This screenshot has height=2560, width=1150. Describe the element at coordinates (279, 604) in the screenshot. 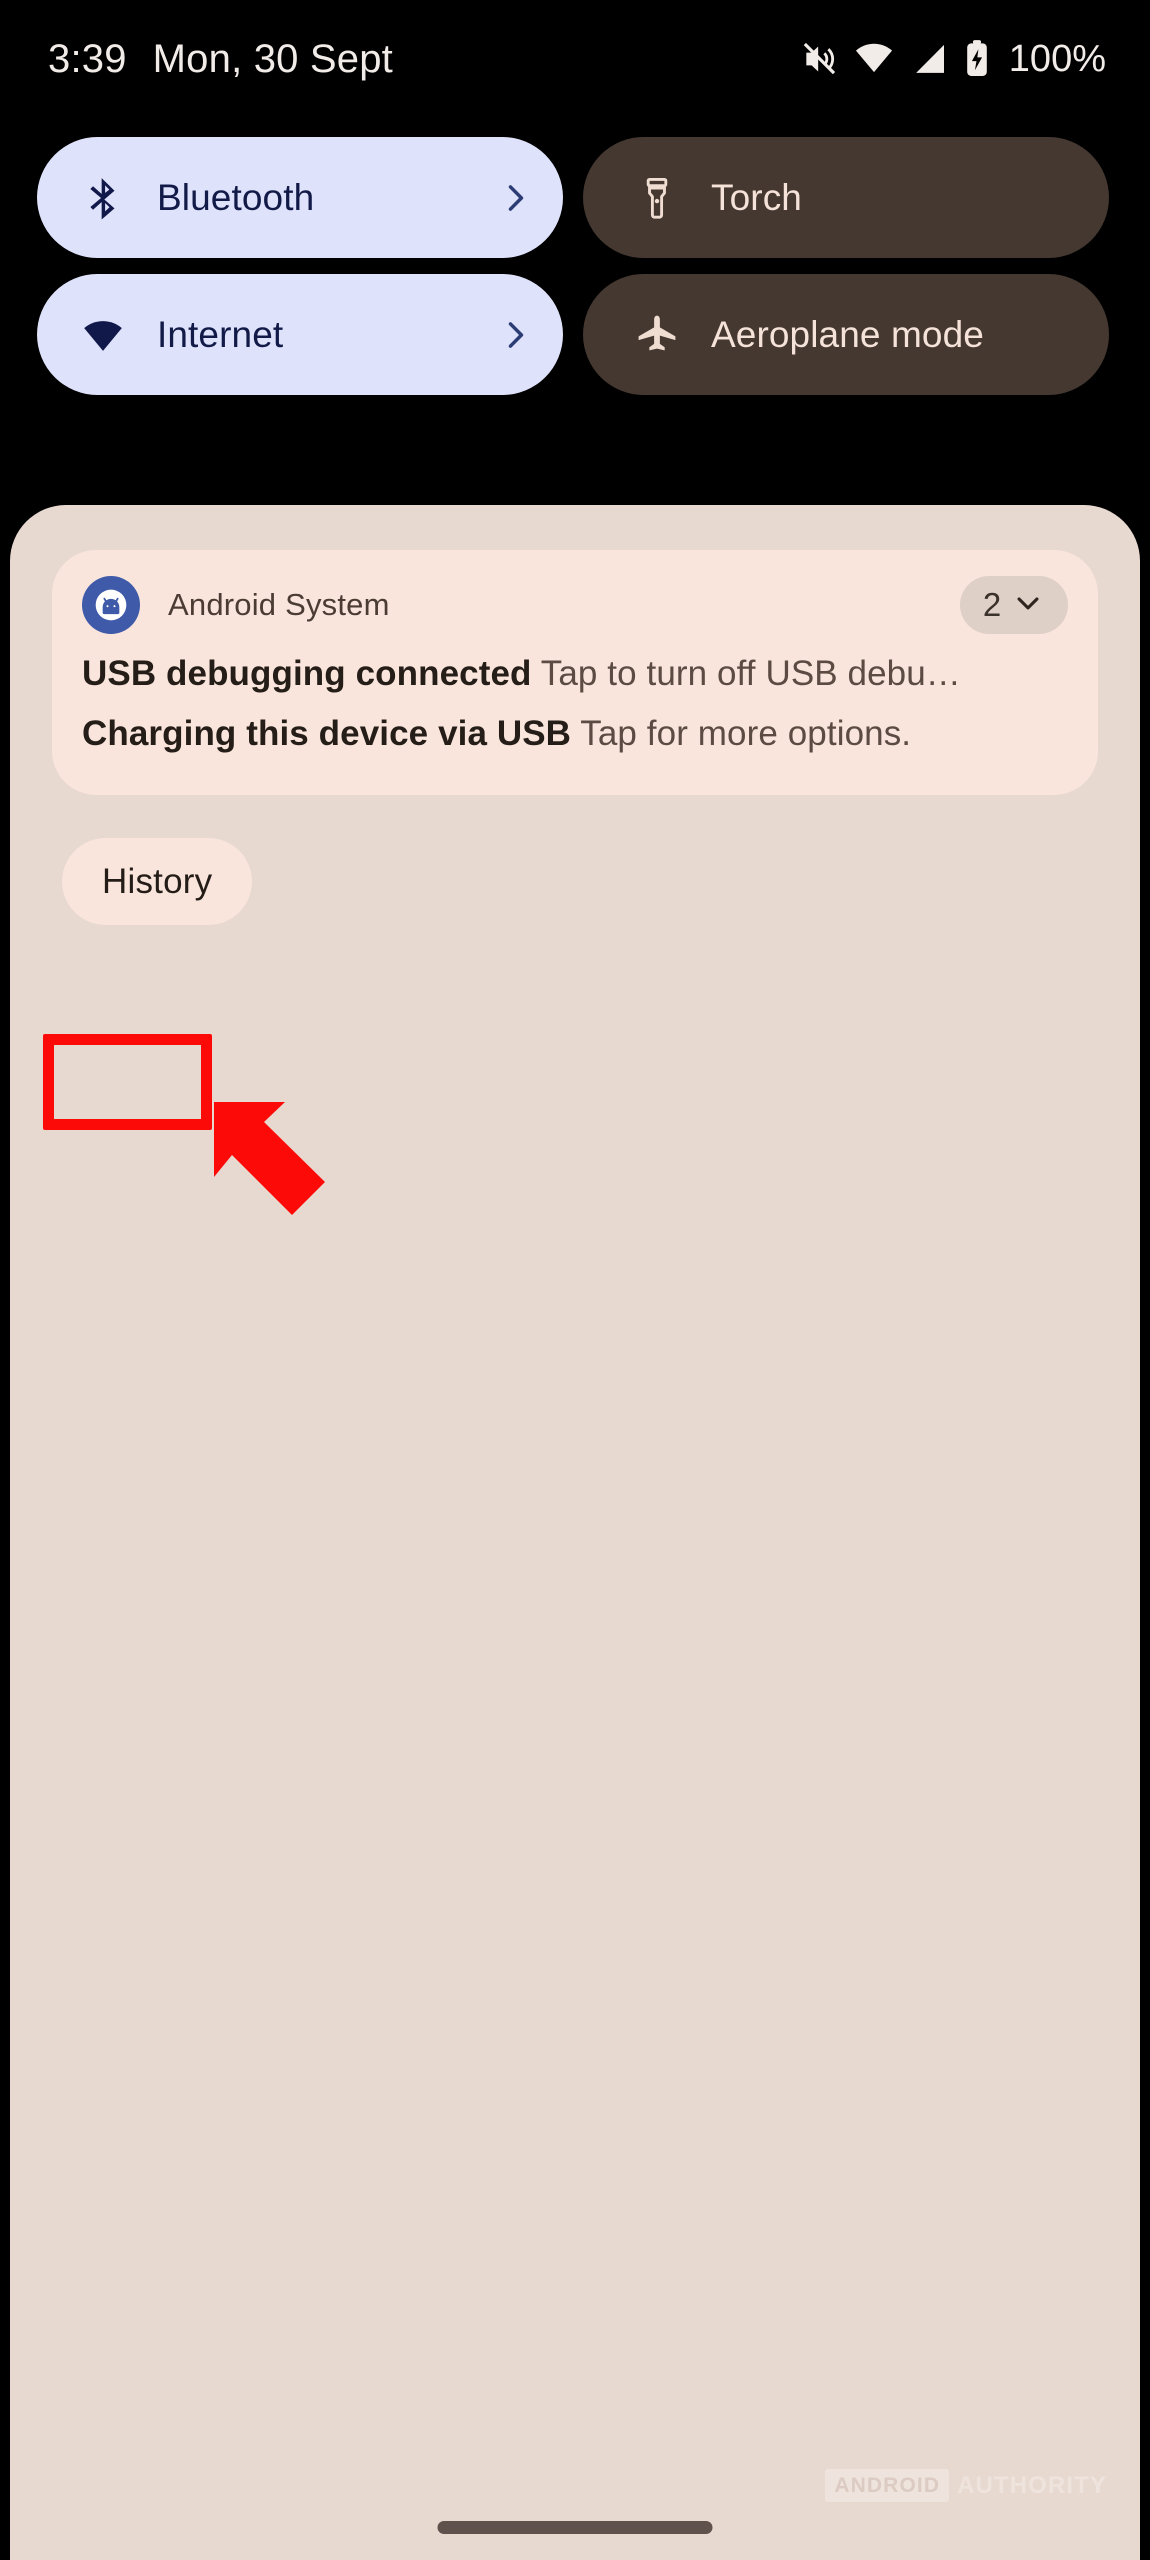

I see `notification-app-name: Android System` at that location.